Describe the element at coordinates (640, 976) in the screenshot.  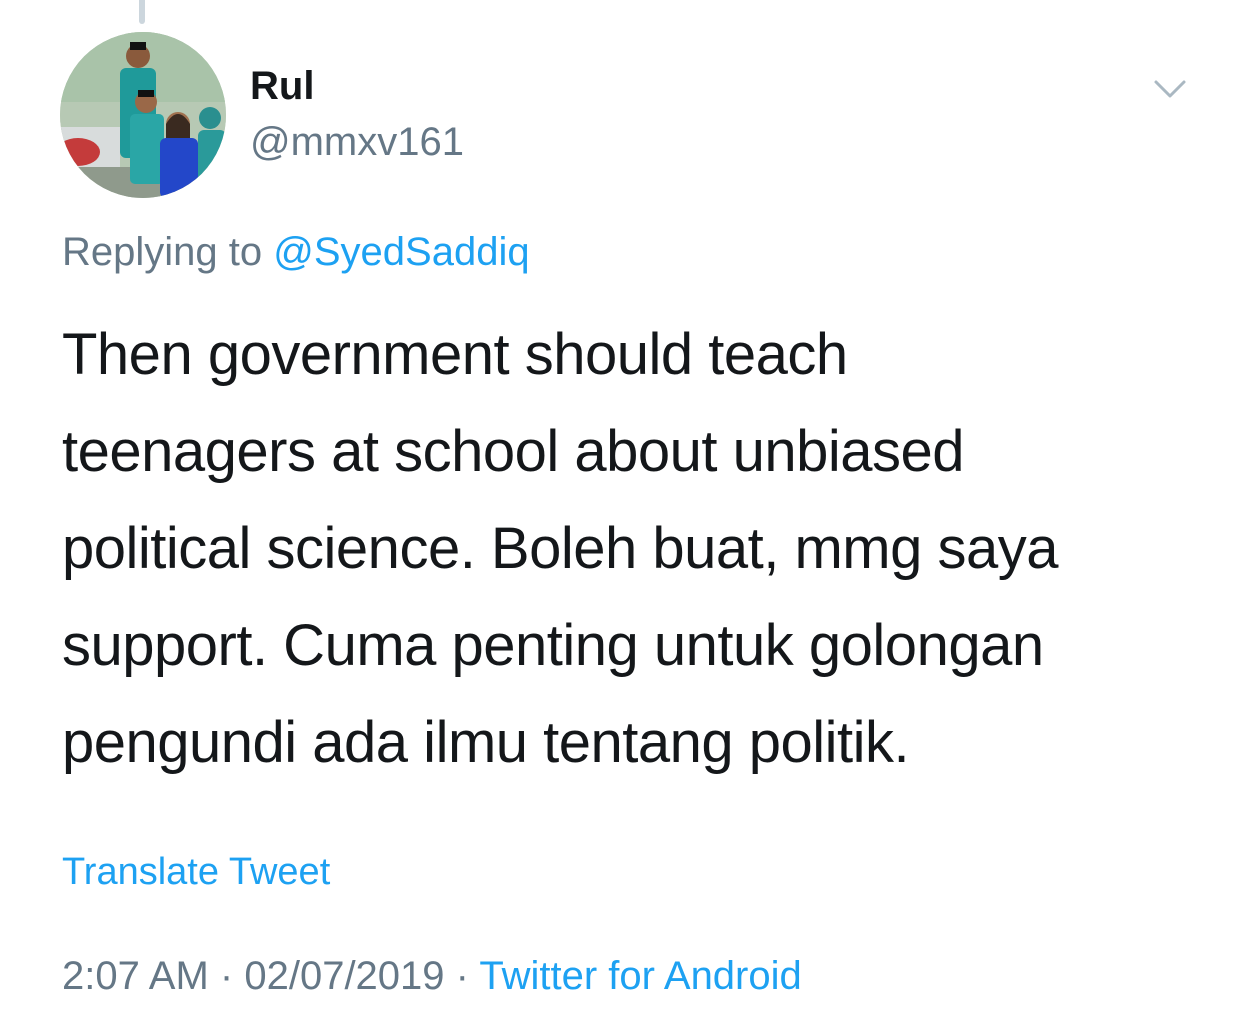
I see `tweet-source-link: Twitter for Android` at that location.